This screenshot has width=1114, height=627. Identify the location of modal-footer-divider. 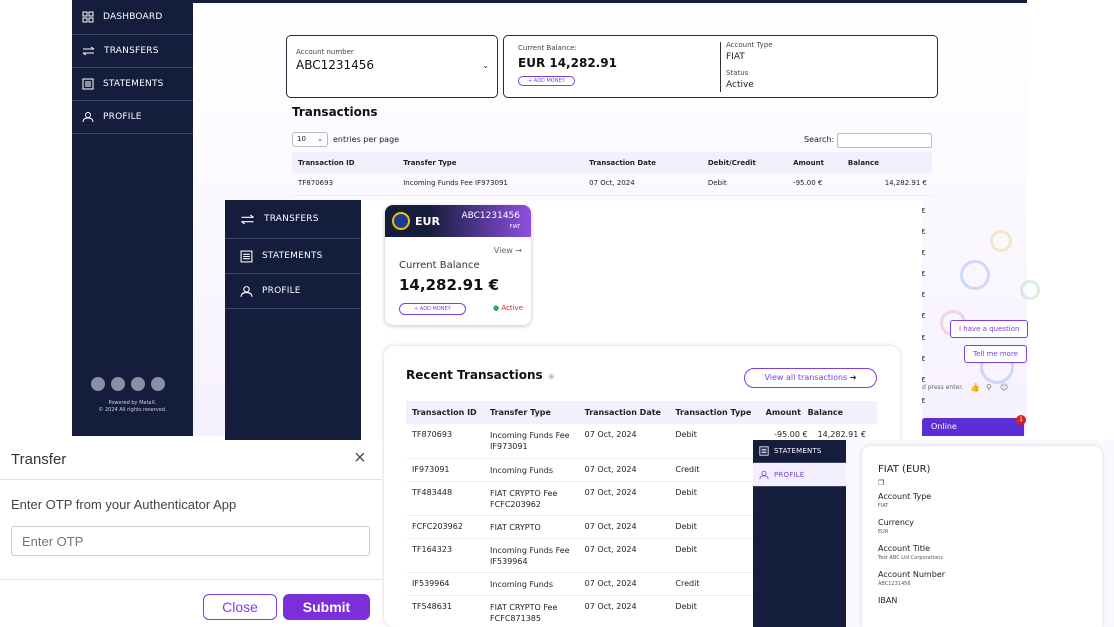
(191, 579).